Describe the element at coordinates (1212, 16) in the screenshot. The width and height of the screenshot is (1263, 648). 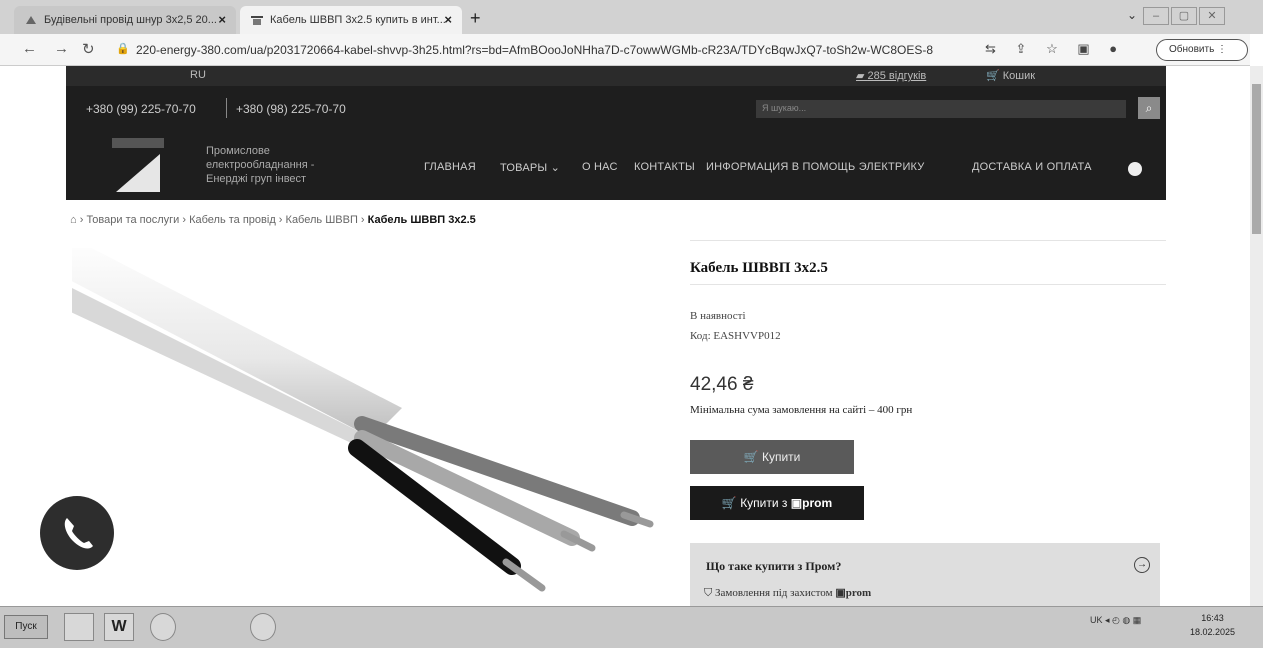
I see `close-window-icon: ✕` at that location.